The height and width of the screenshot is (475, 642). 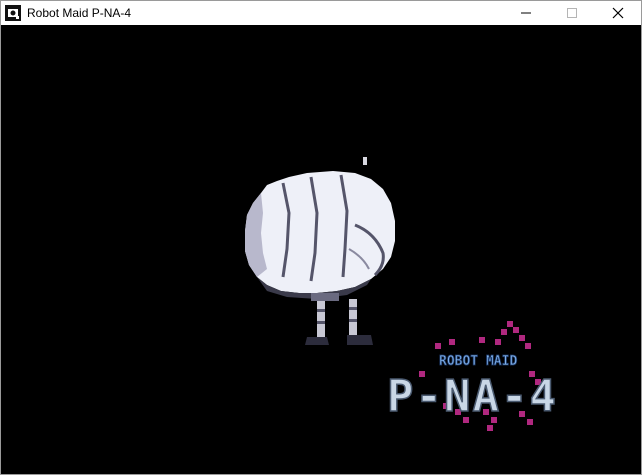 I want to click on window-controls, so click(x=572, y=13).